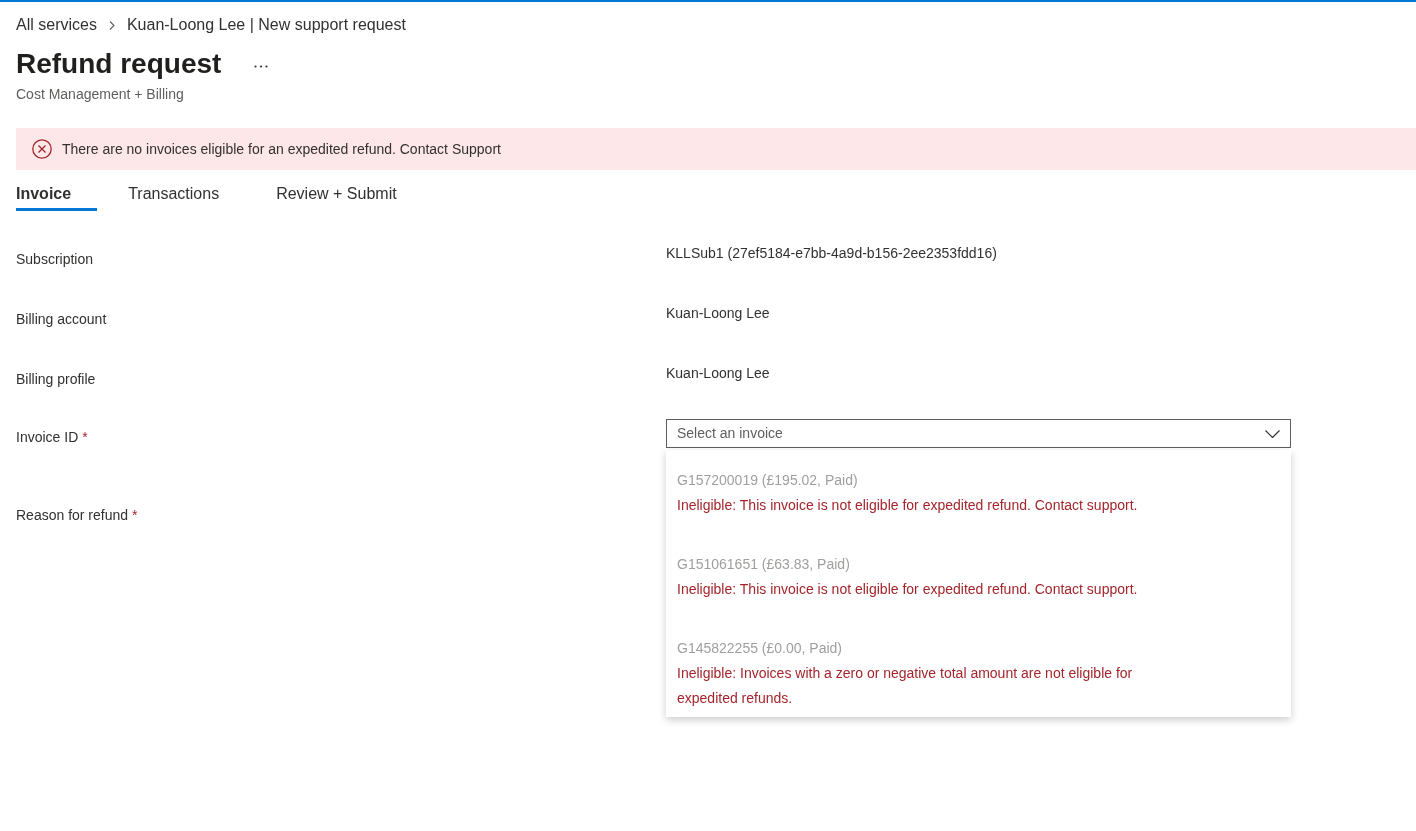 This screenshot has height=831, width=1416. Describe the element at coordinates (42, 149) in the screenshot. I see `error-icon` at that location.